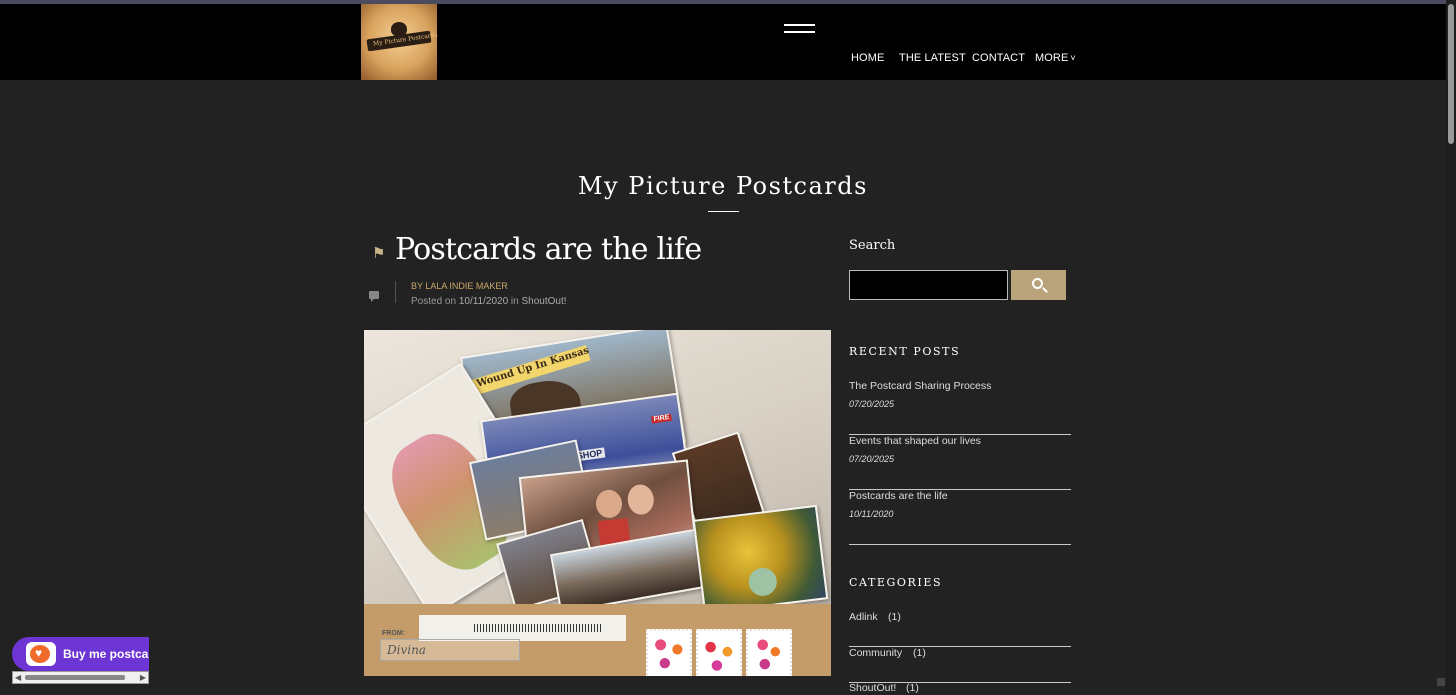 The width and height of the screenshot is (1456, 695). What do you see at coordinates (872, 688) in the screenshot?
I see `category-name: ShoutOut!` at bounding box center [872, 688].